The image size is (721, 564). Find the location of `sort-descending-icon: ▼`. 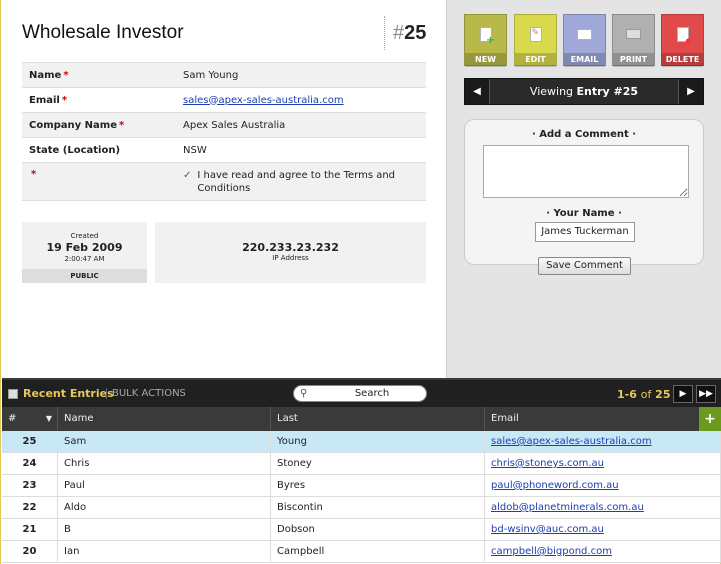

sort-descending-icon: ▼ is located at coordinates (48, 418).